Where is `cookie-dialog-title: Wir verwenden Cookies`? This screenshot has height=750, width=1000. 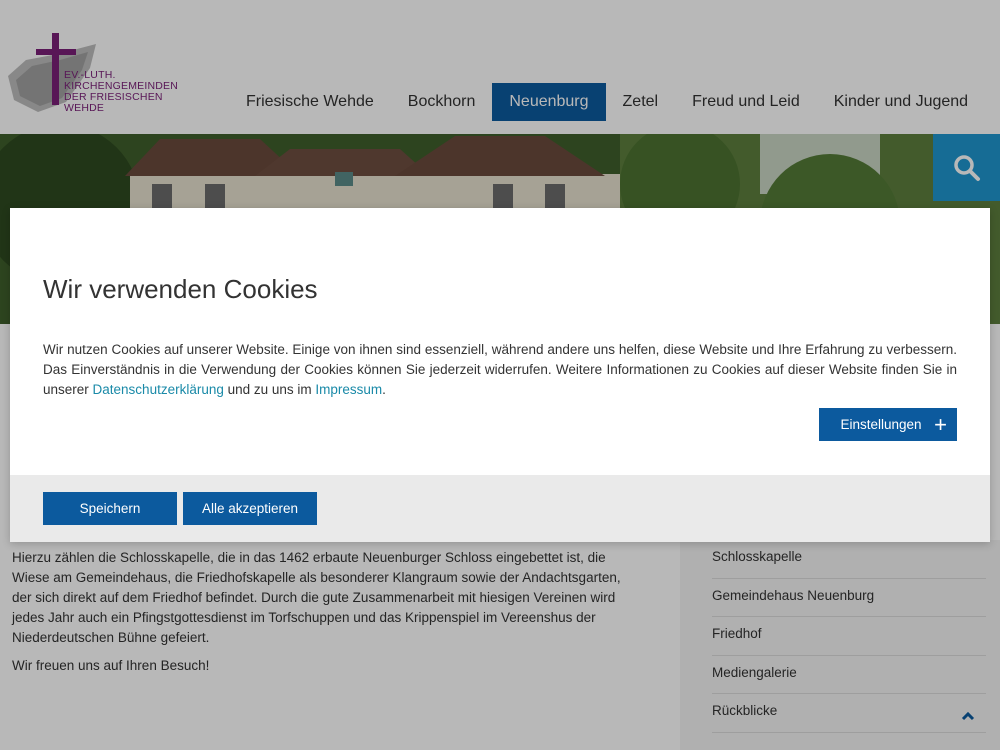
cookie-dialog-title: Wir verwenden Cookies is located at coordinates (180, 289).